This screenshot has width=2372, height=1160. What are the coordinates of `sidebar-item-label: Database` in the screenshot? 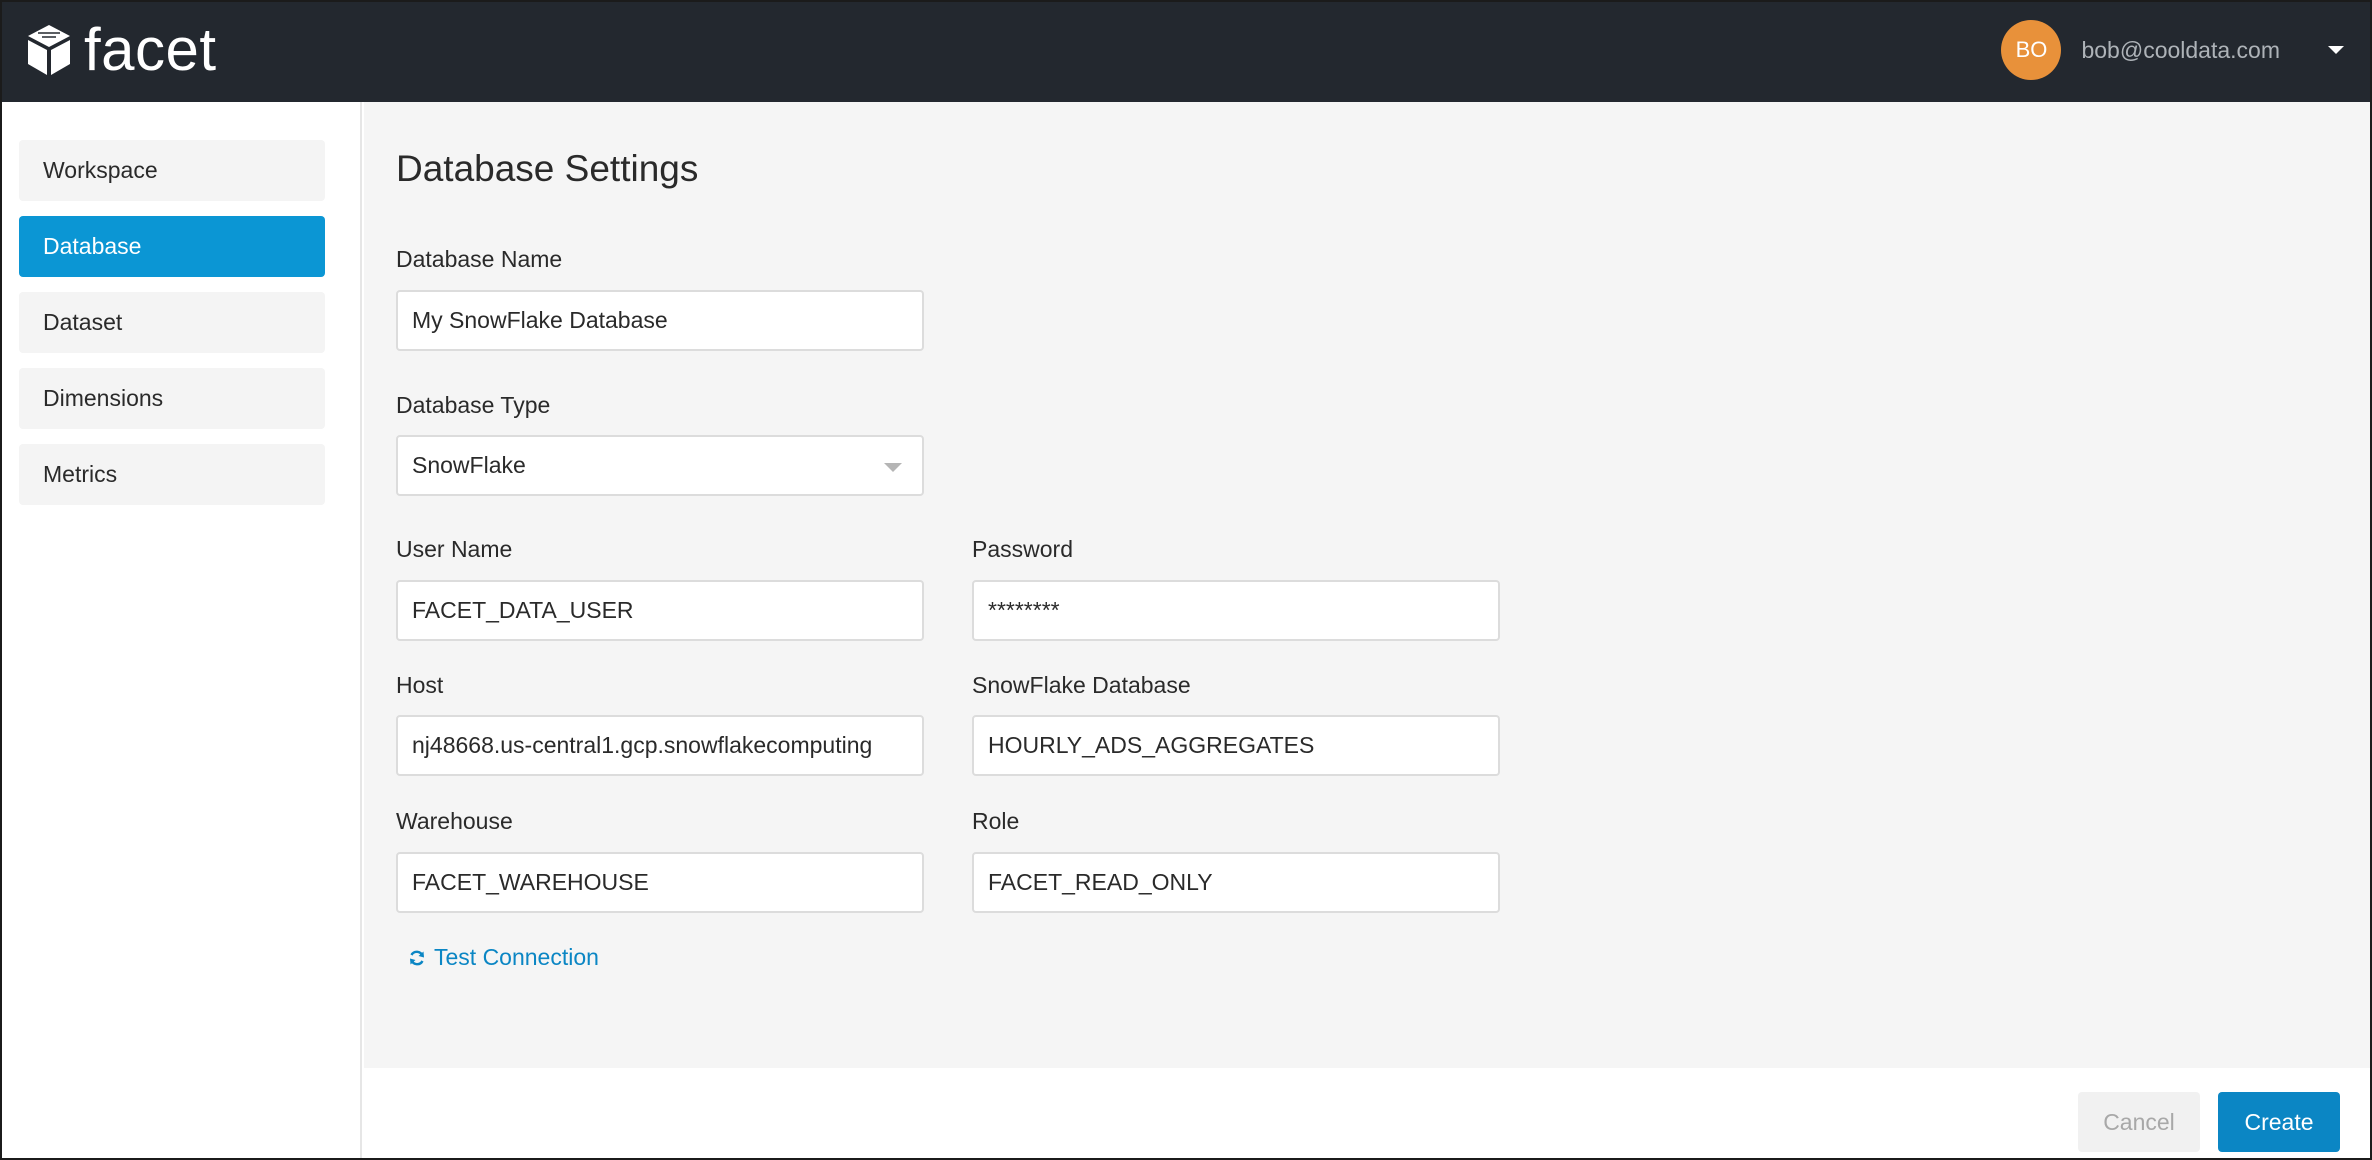 It's located at (92, 246).